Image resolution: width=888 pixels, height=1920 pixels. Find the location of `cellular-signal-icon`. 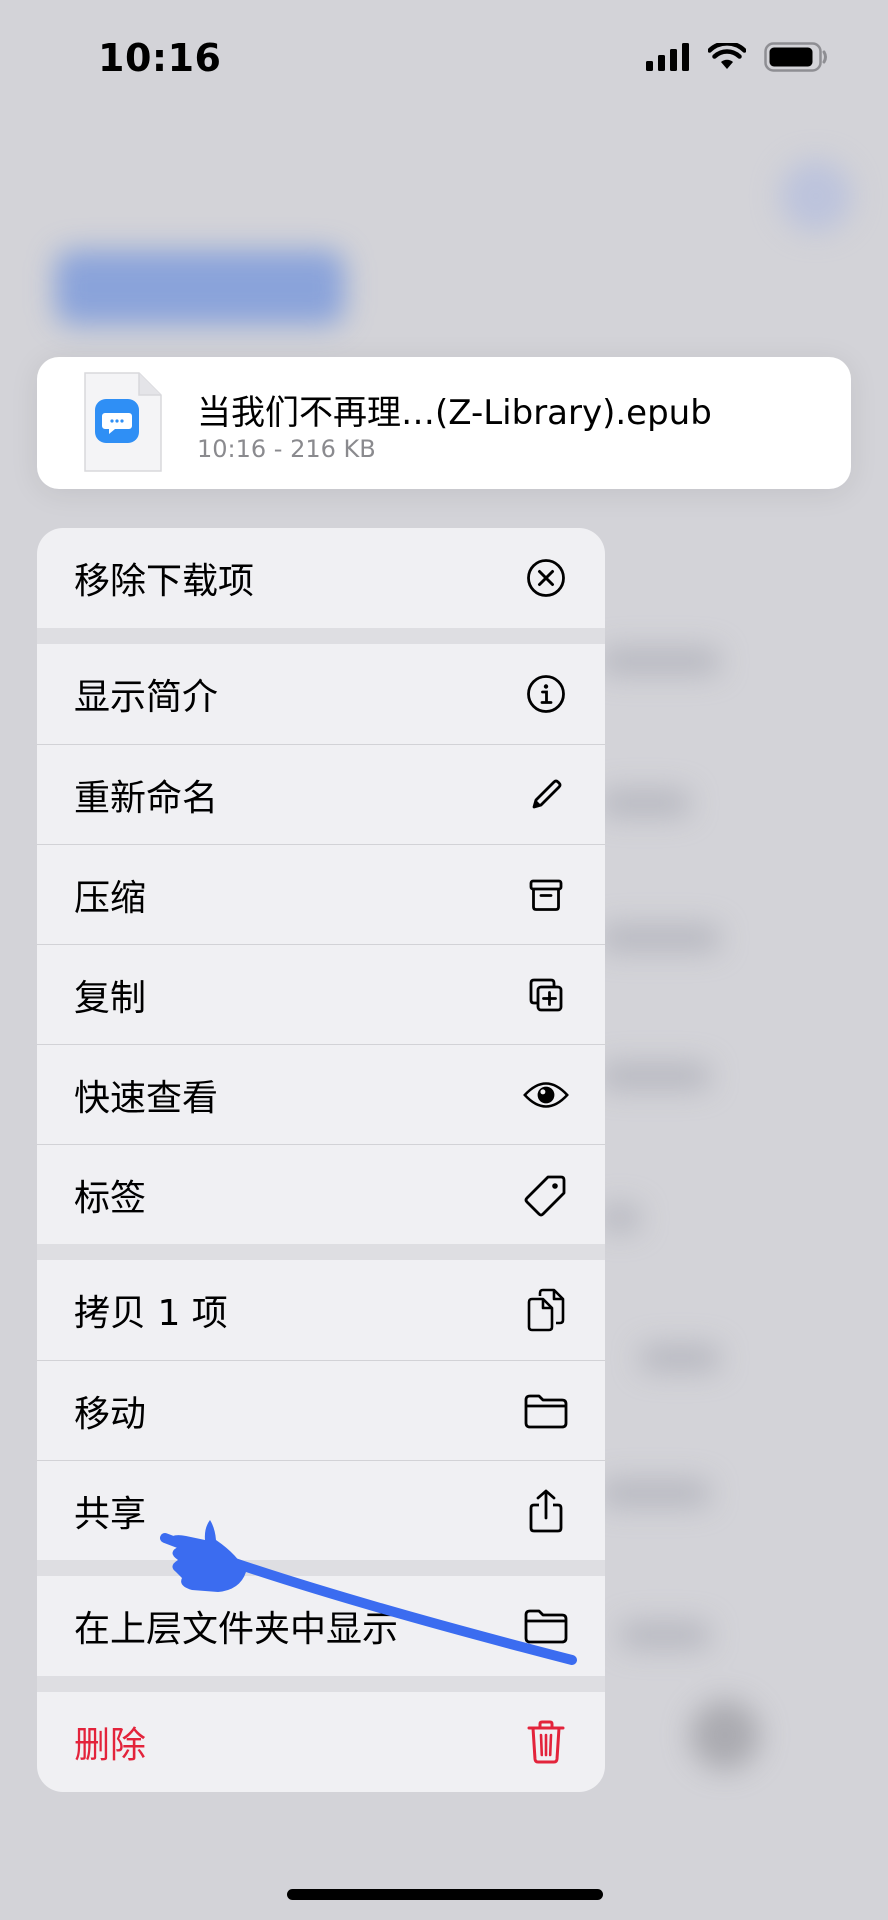

cellular-signal-icon is located at coordinates (668, 59).